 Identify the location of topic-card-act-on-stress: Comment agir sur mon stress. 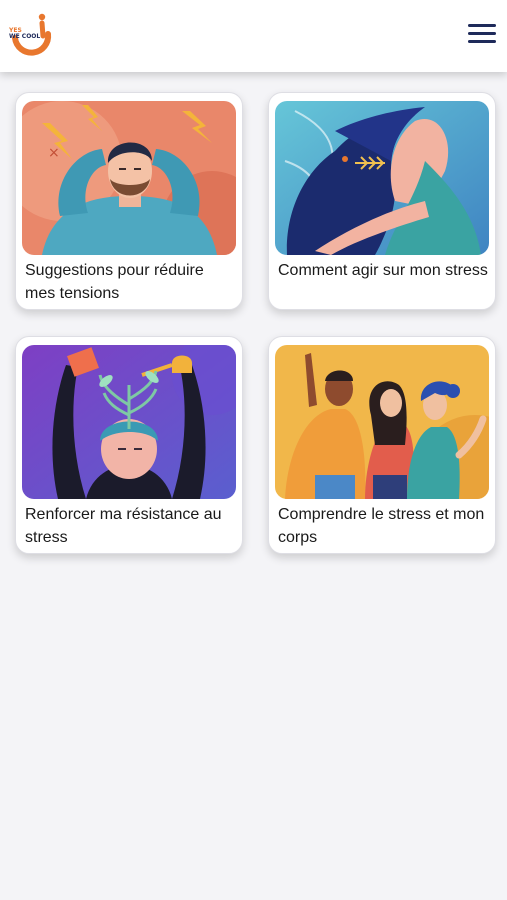
(382, 201).